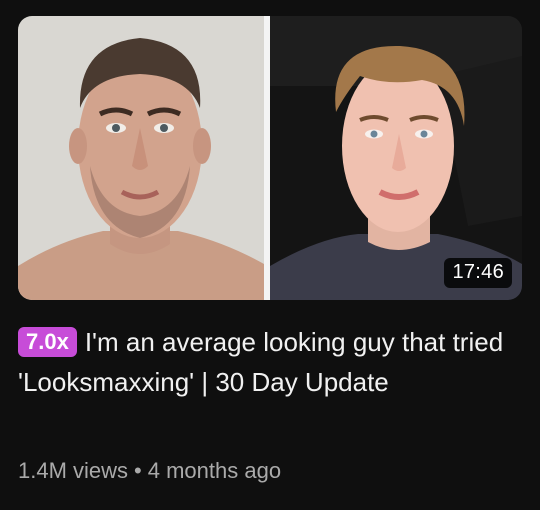 The width and height of the screenshot is (540, 510). Describe the element at coordinates (478, 273) in the screenshot. I see `duration-badge: 17:46` at that location.